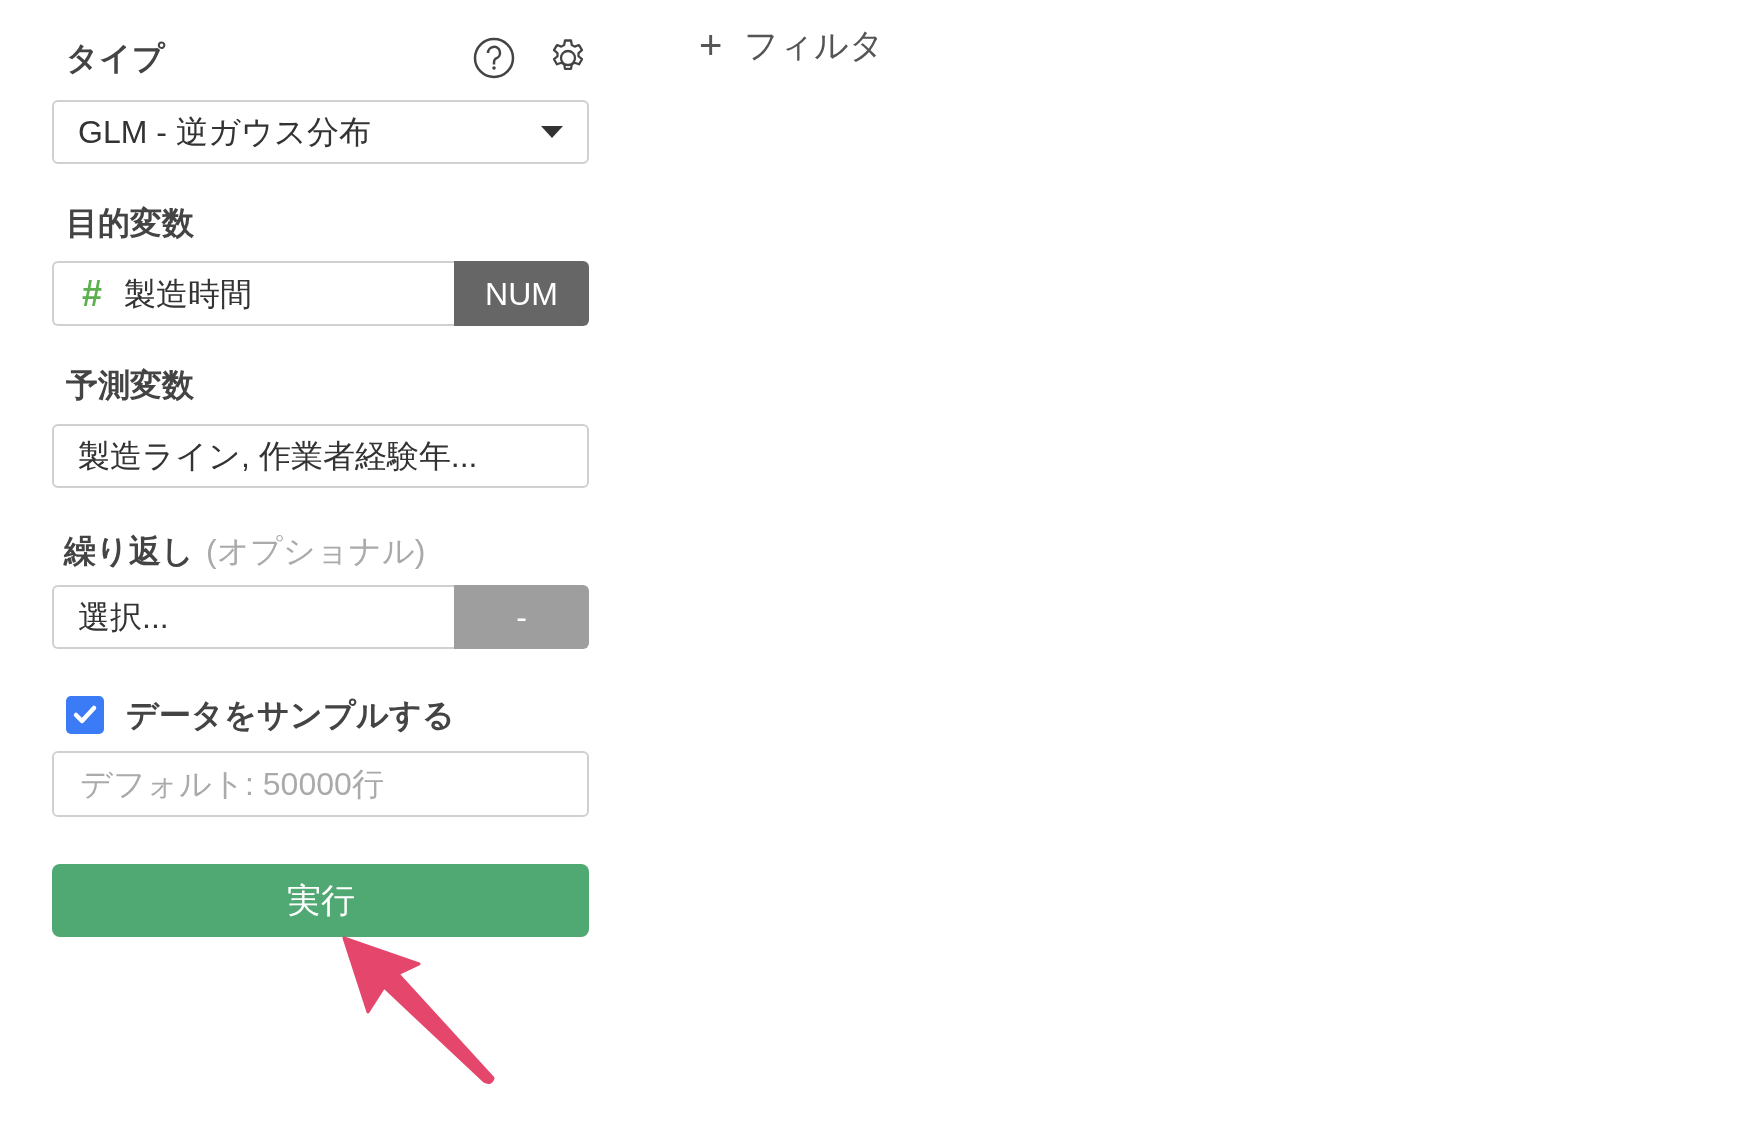  I want to click on field-label: 繰り返し, so click(129, 551).